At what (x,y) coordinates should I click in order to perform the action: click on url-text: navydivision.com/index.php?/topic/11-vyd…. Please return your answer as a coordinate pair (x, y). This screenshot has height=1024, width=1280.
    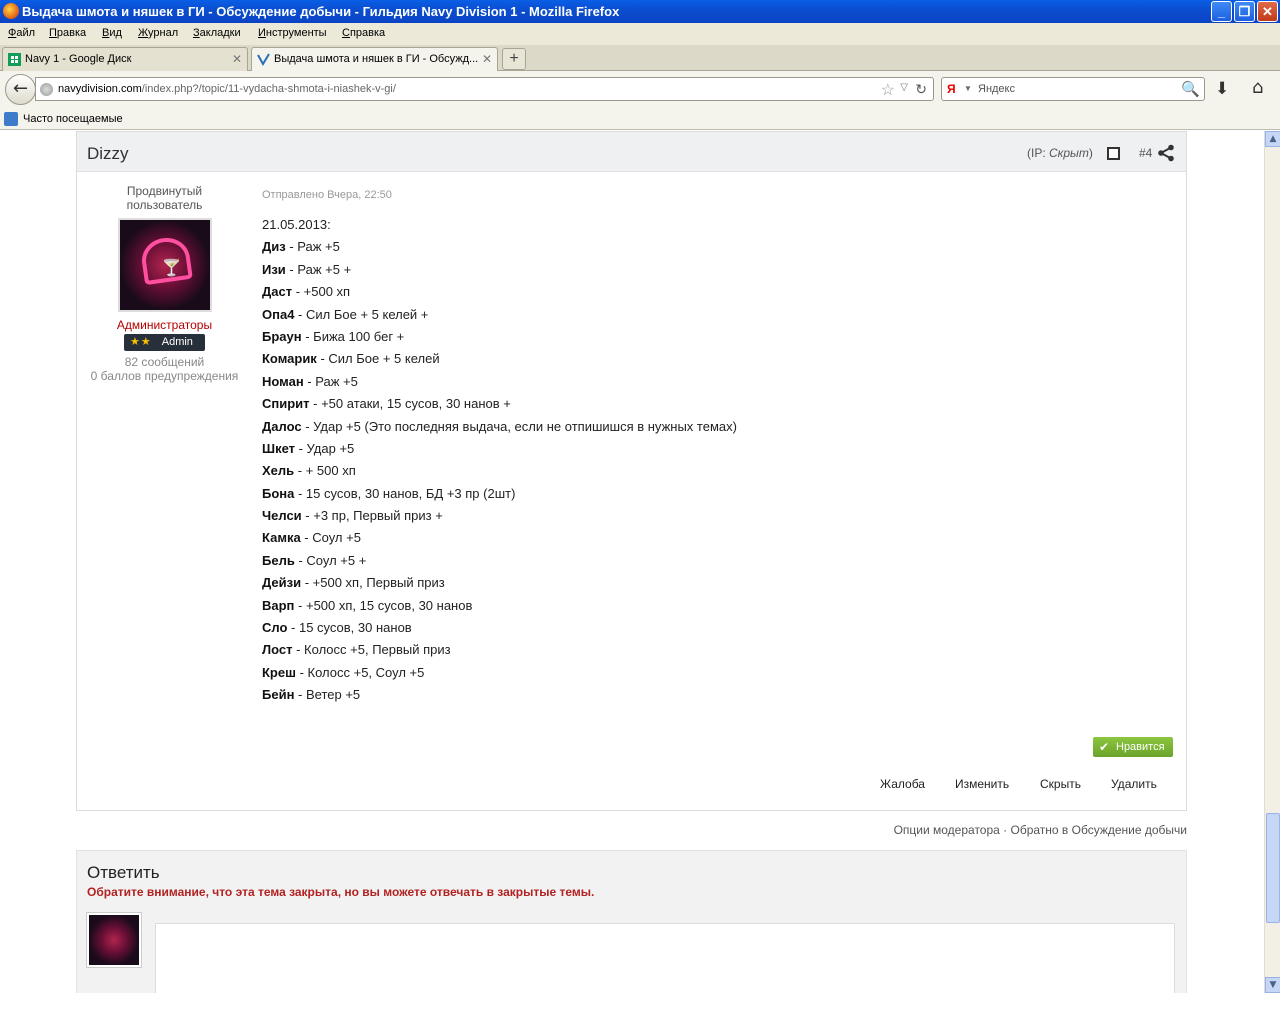
    Looking at the image, I should click on (227, 89).